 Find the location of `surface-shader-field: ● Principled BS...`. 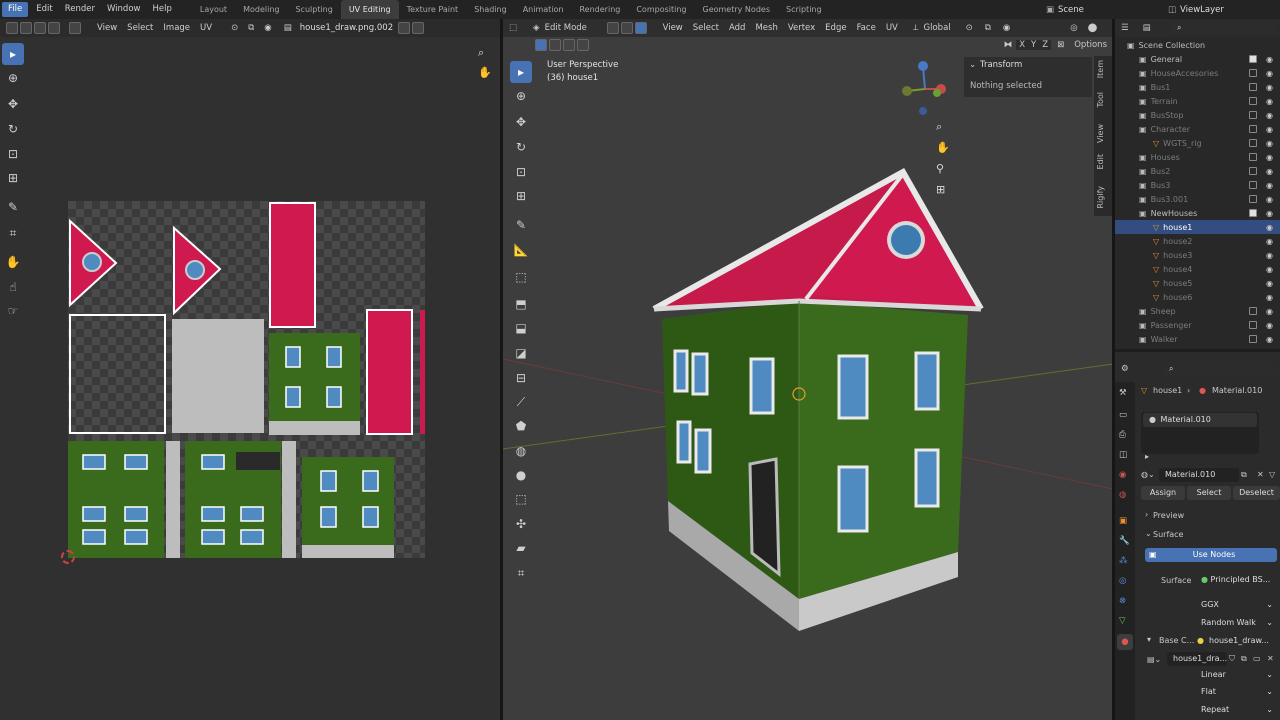

surface-shader-field: ● Principled BS... is located at coordinates (1236, 580).